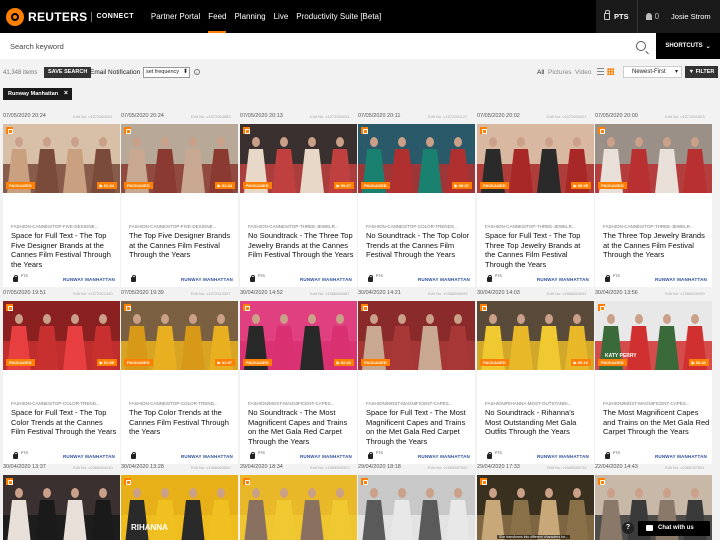  What do you see at coordinates (652, 16) in the screenshot?
I see `notifications-button: 0` at bounding box center [652, 16].